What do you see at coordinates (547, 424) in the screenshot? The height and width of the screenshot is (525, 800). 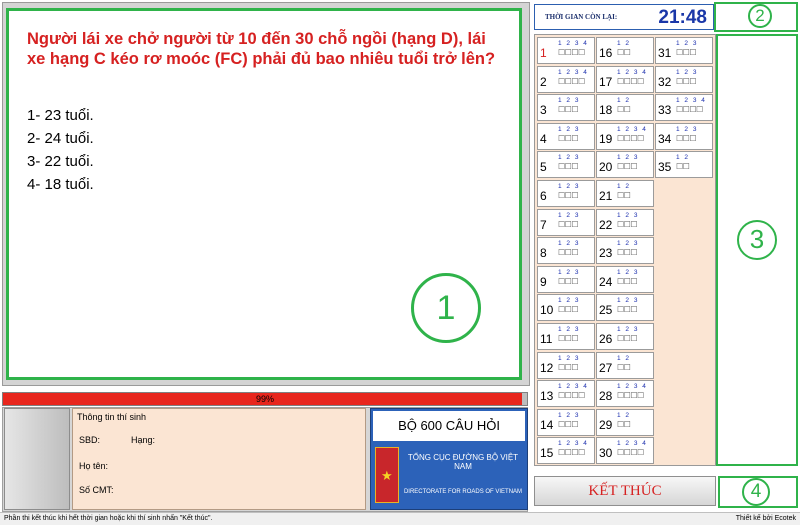 I see `question-cell-number: 14` at bounding box center [547, 424].